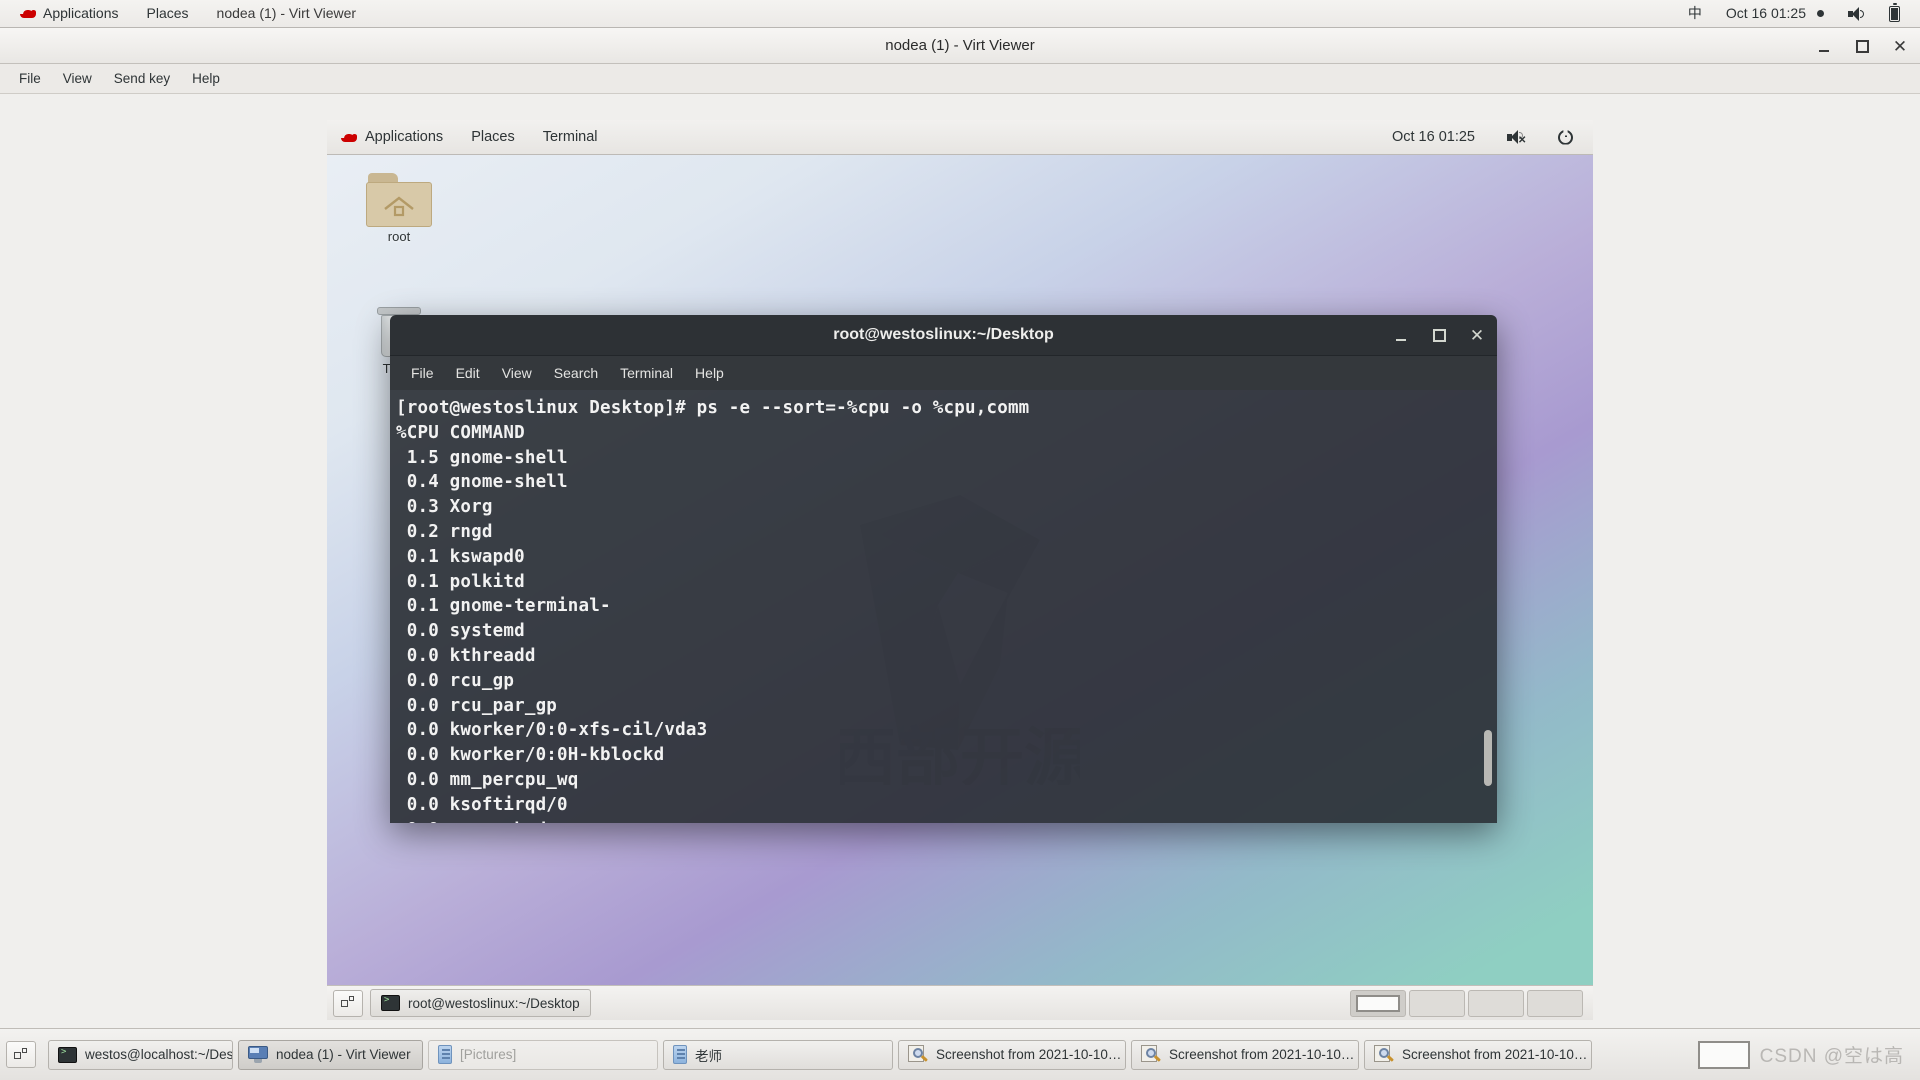 The height and width of the screenshot is (1080, 1920). Describe the element at coordinates (543, 1054) in the screenshot. I see `host-task-pictures: [Pictures]` at that location.